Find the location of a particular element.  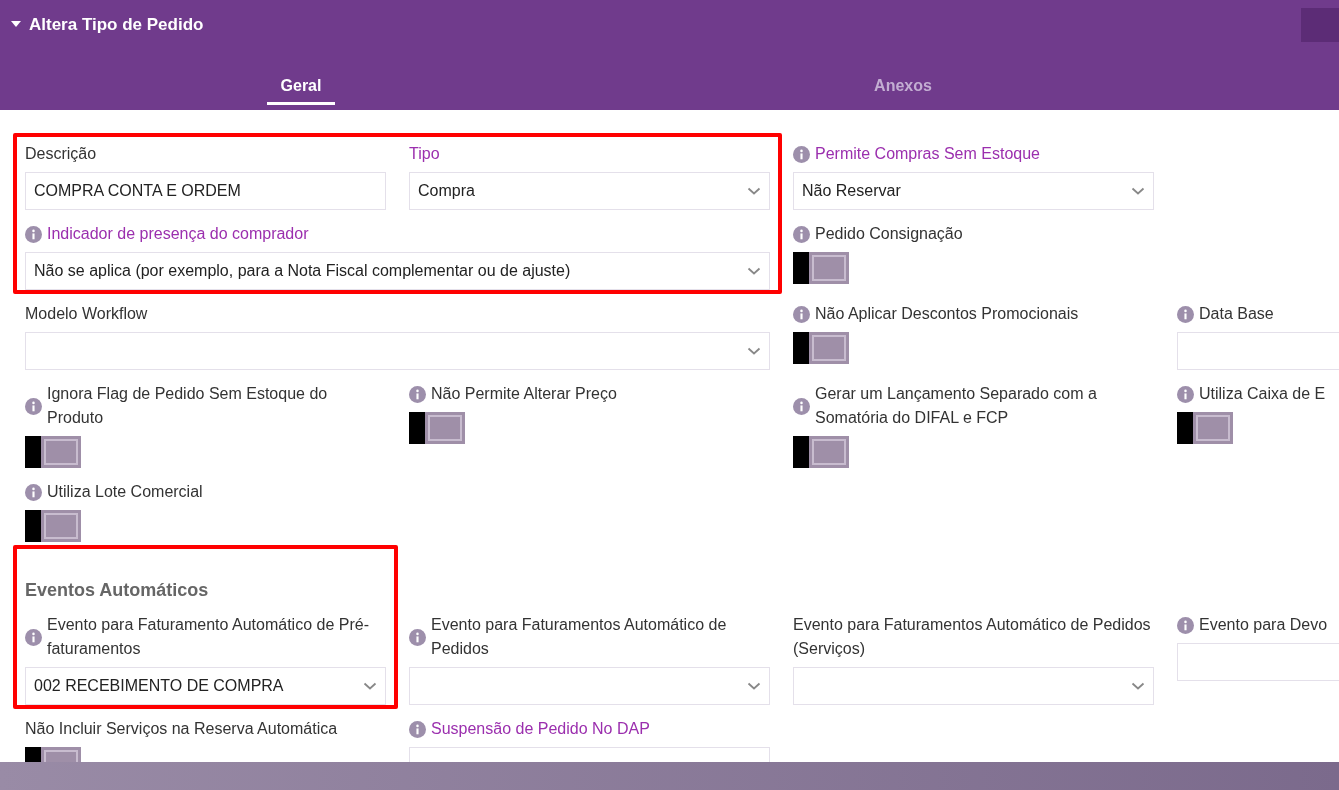

panel-title: Altera Tipo de Pedido is located at coordinates (116, 25).